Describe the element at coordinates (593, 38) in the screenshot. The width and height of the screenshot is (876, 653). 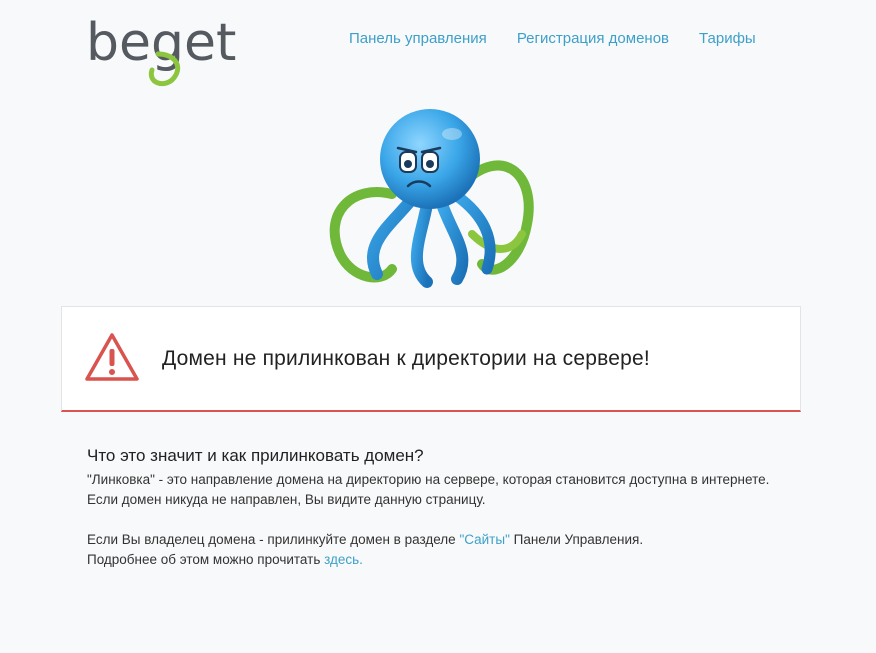
I see `nav-domain-registration: Регистрация доменов` at that location.